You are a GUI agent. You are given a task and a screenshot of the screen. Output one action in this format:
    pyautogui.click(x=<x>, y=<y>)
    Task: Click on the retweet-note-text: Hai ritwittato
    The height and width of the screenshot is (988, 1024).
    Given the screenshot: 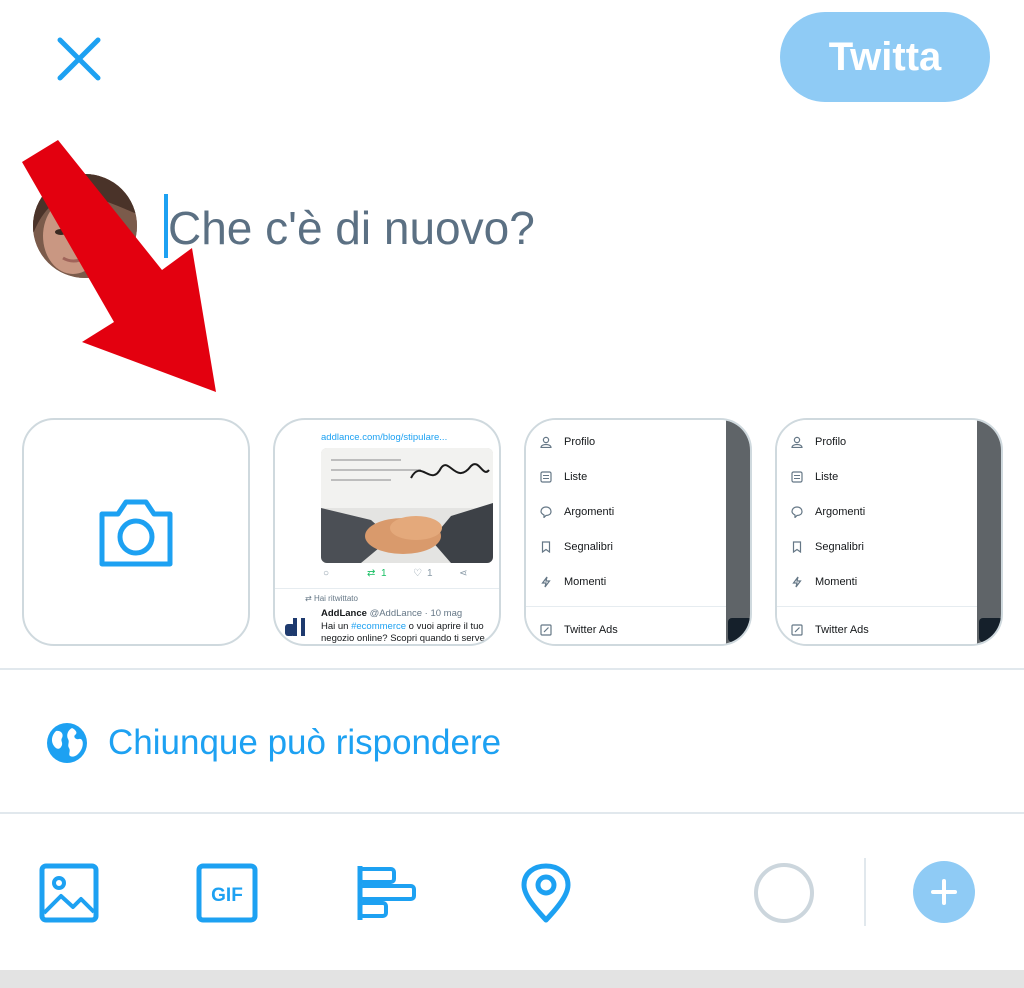 What is the action you would take?
    pyautogui.click(x=335, y=598)
    